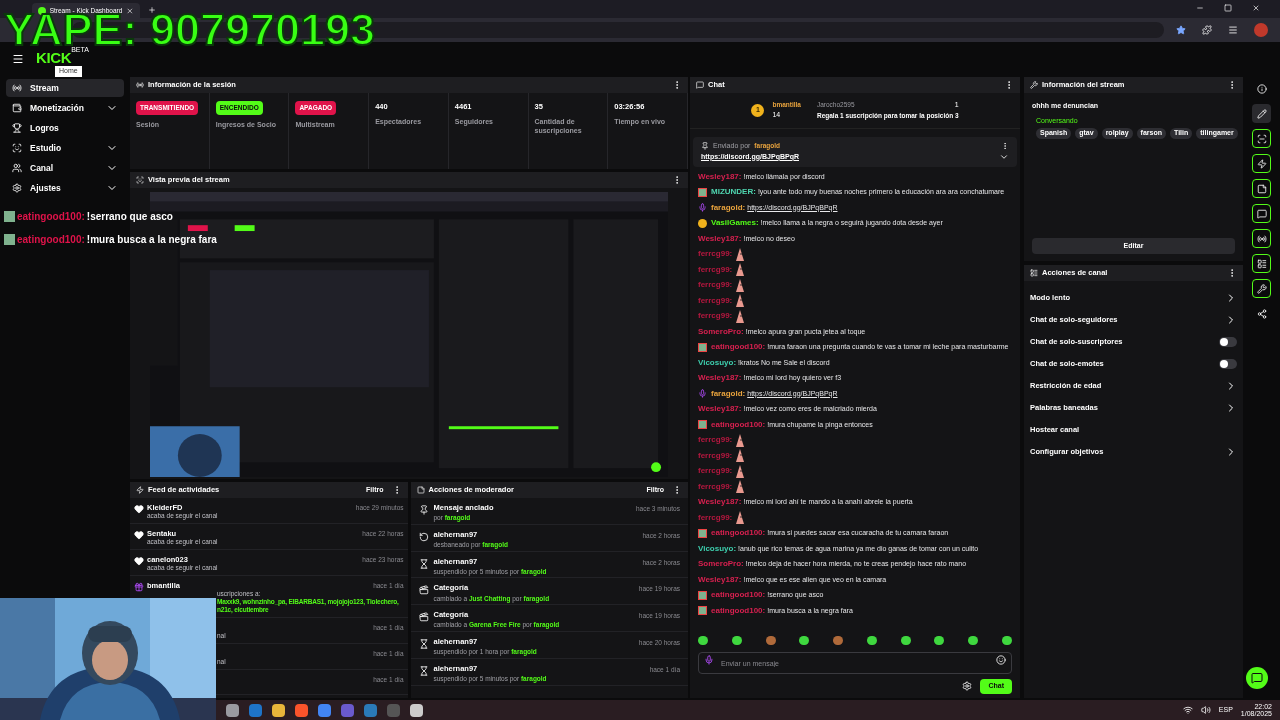  Describe the element at coordinates (1005, 146) in the screenshot. I see `more-icon` at that location.